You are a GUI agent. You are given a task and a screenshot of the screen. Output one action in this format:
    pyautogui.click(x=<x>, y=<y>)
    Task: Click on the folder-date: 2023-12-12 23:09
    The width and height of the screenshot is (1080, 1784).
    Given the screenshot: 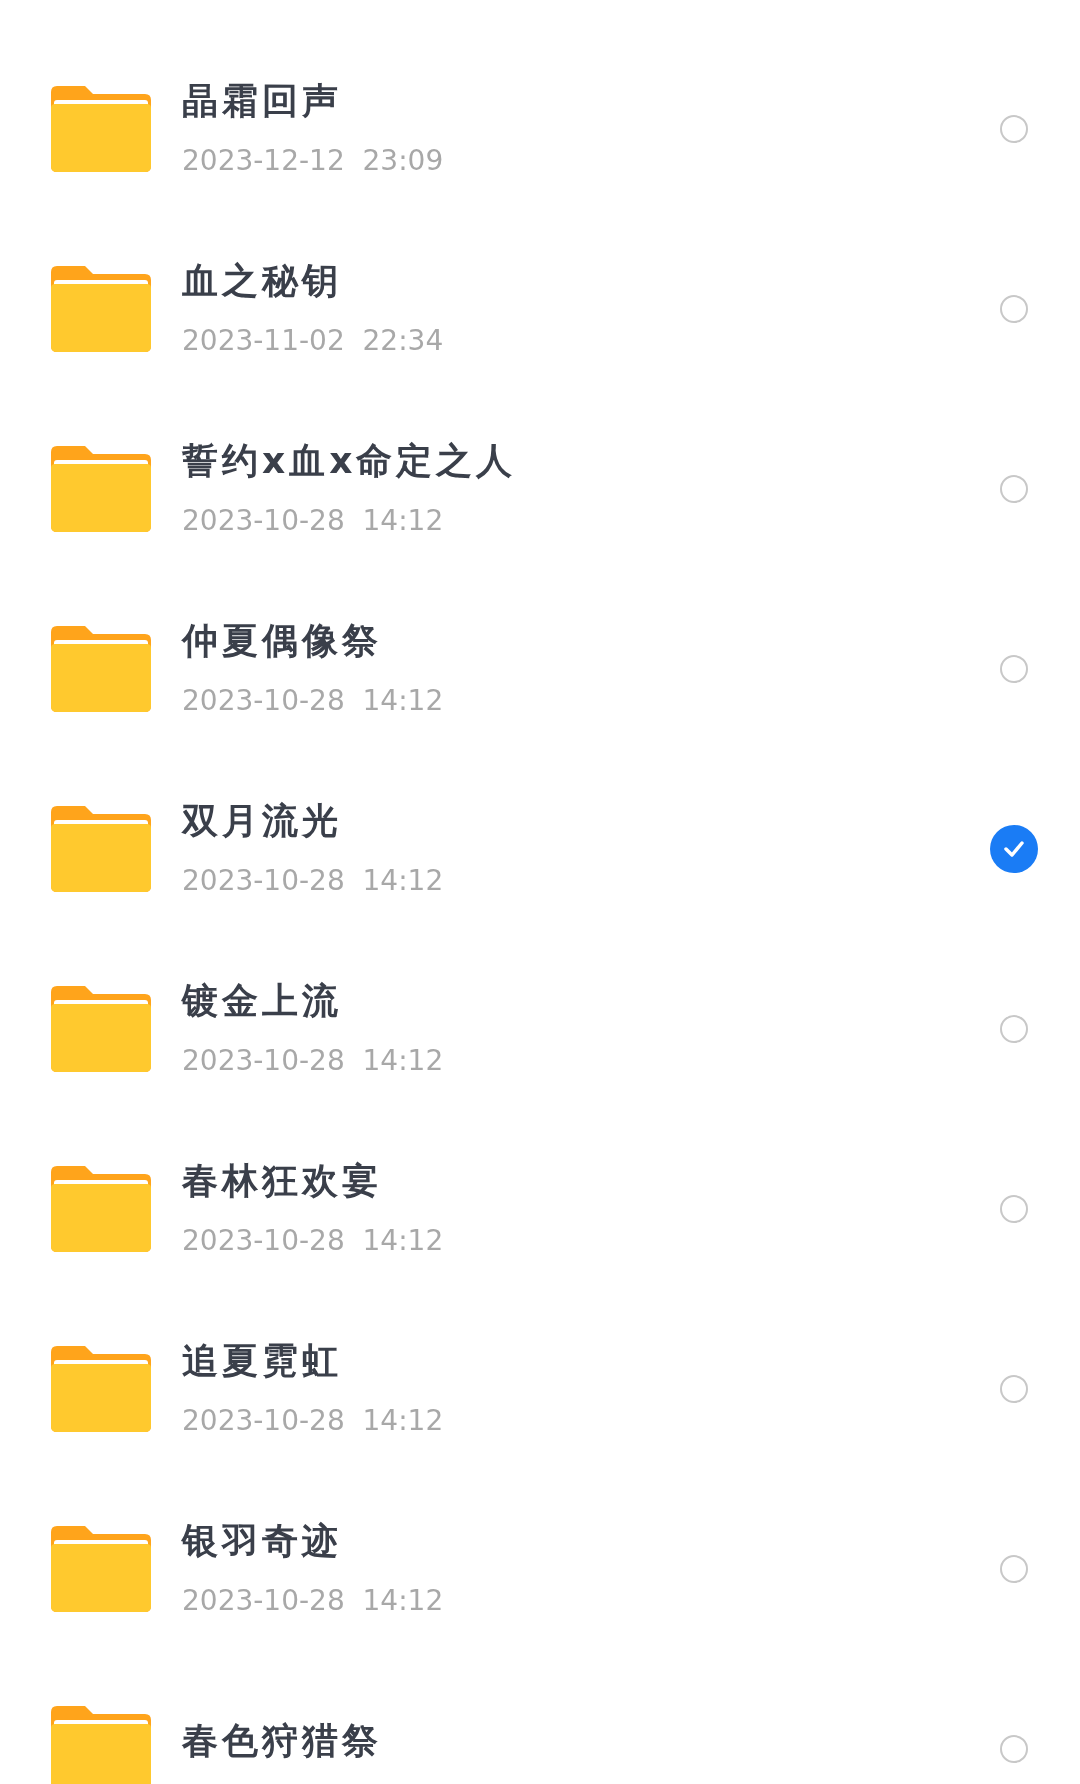 What is the action you would take?
    pyautogui.click(x=313, y=161)
    